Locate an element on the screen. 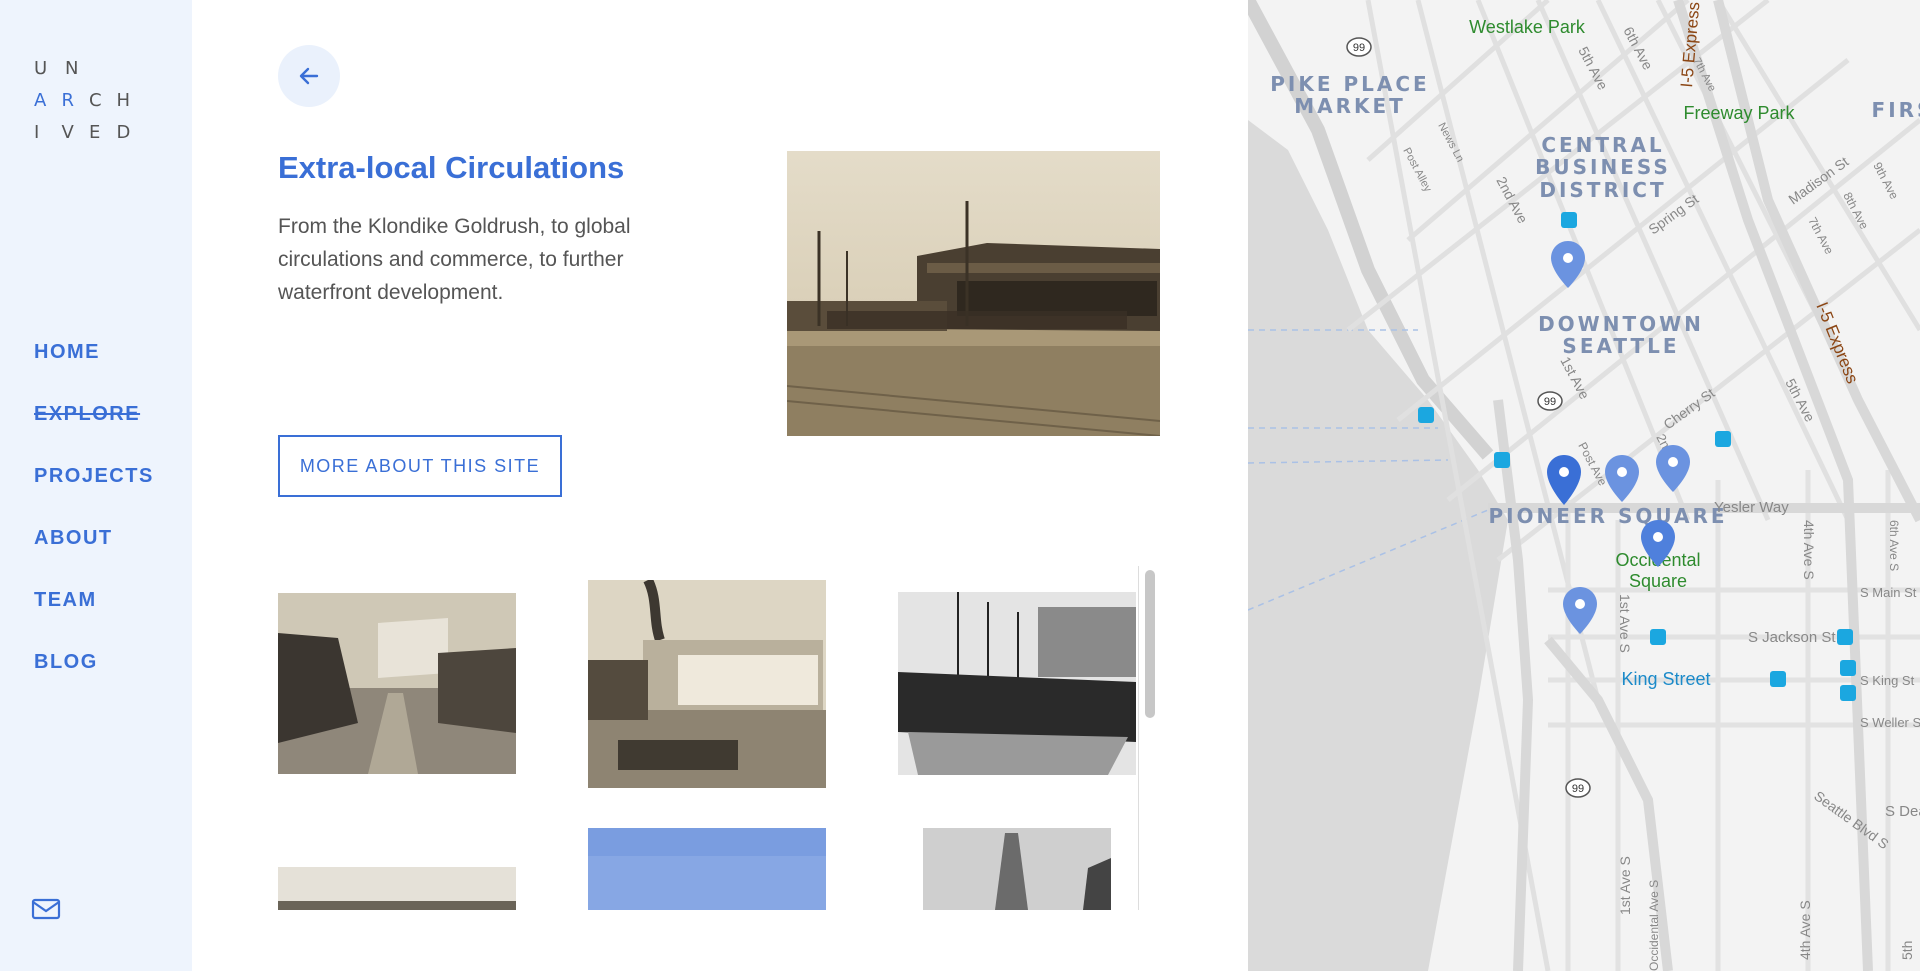 The width and height of the screenshot is (1920, 971). more-about-site-button: MORE ABOUT THIS SITE is located at coordinates (420, 466).